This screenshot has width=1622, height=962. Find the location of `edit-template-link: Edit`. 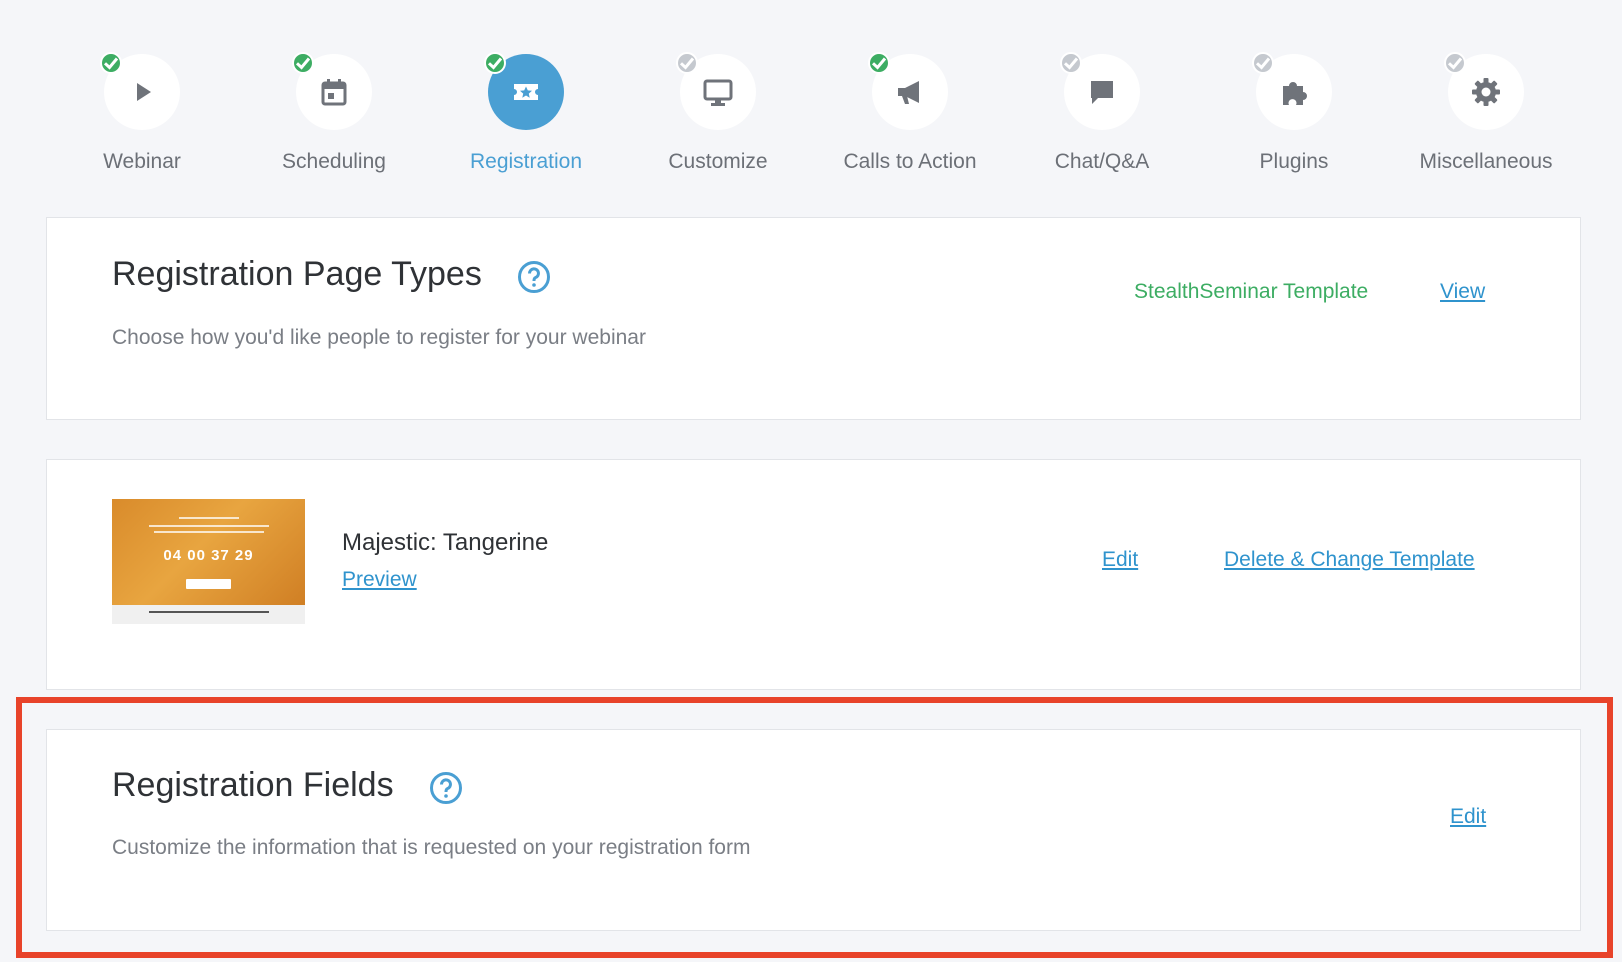

edit-template-link: Edit is located at coordinates (1120, 560).